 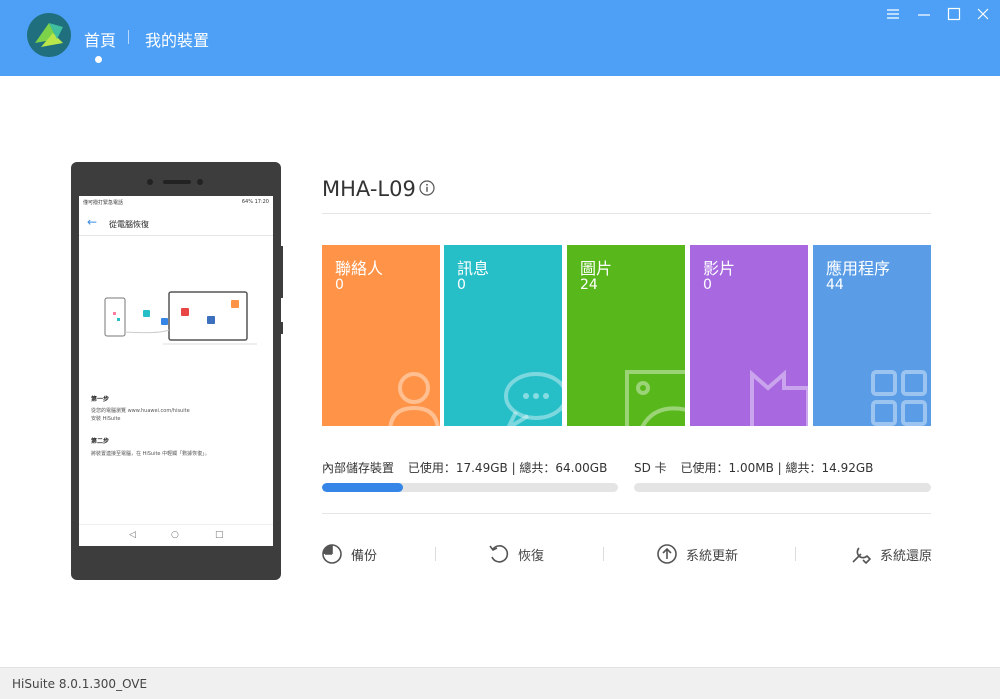 I want to click on system-restore-button: 系統還原, so click(x=891, y=554).